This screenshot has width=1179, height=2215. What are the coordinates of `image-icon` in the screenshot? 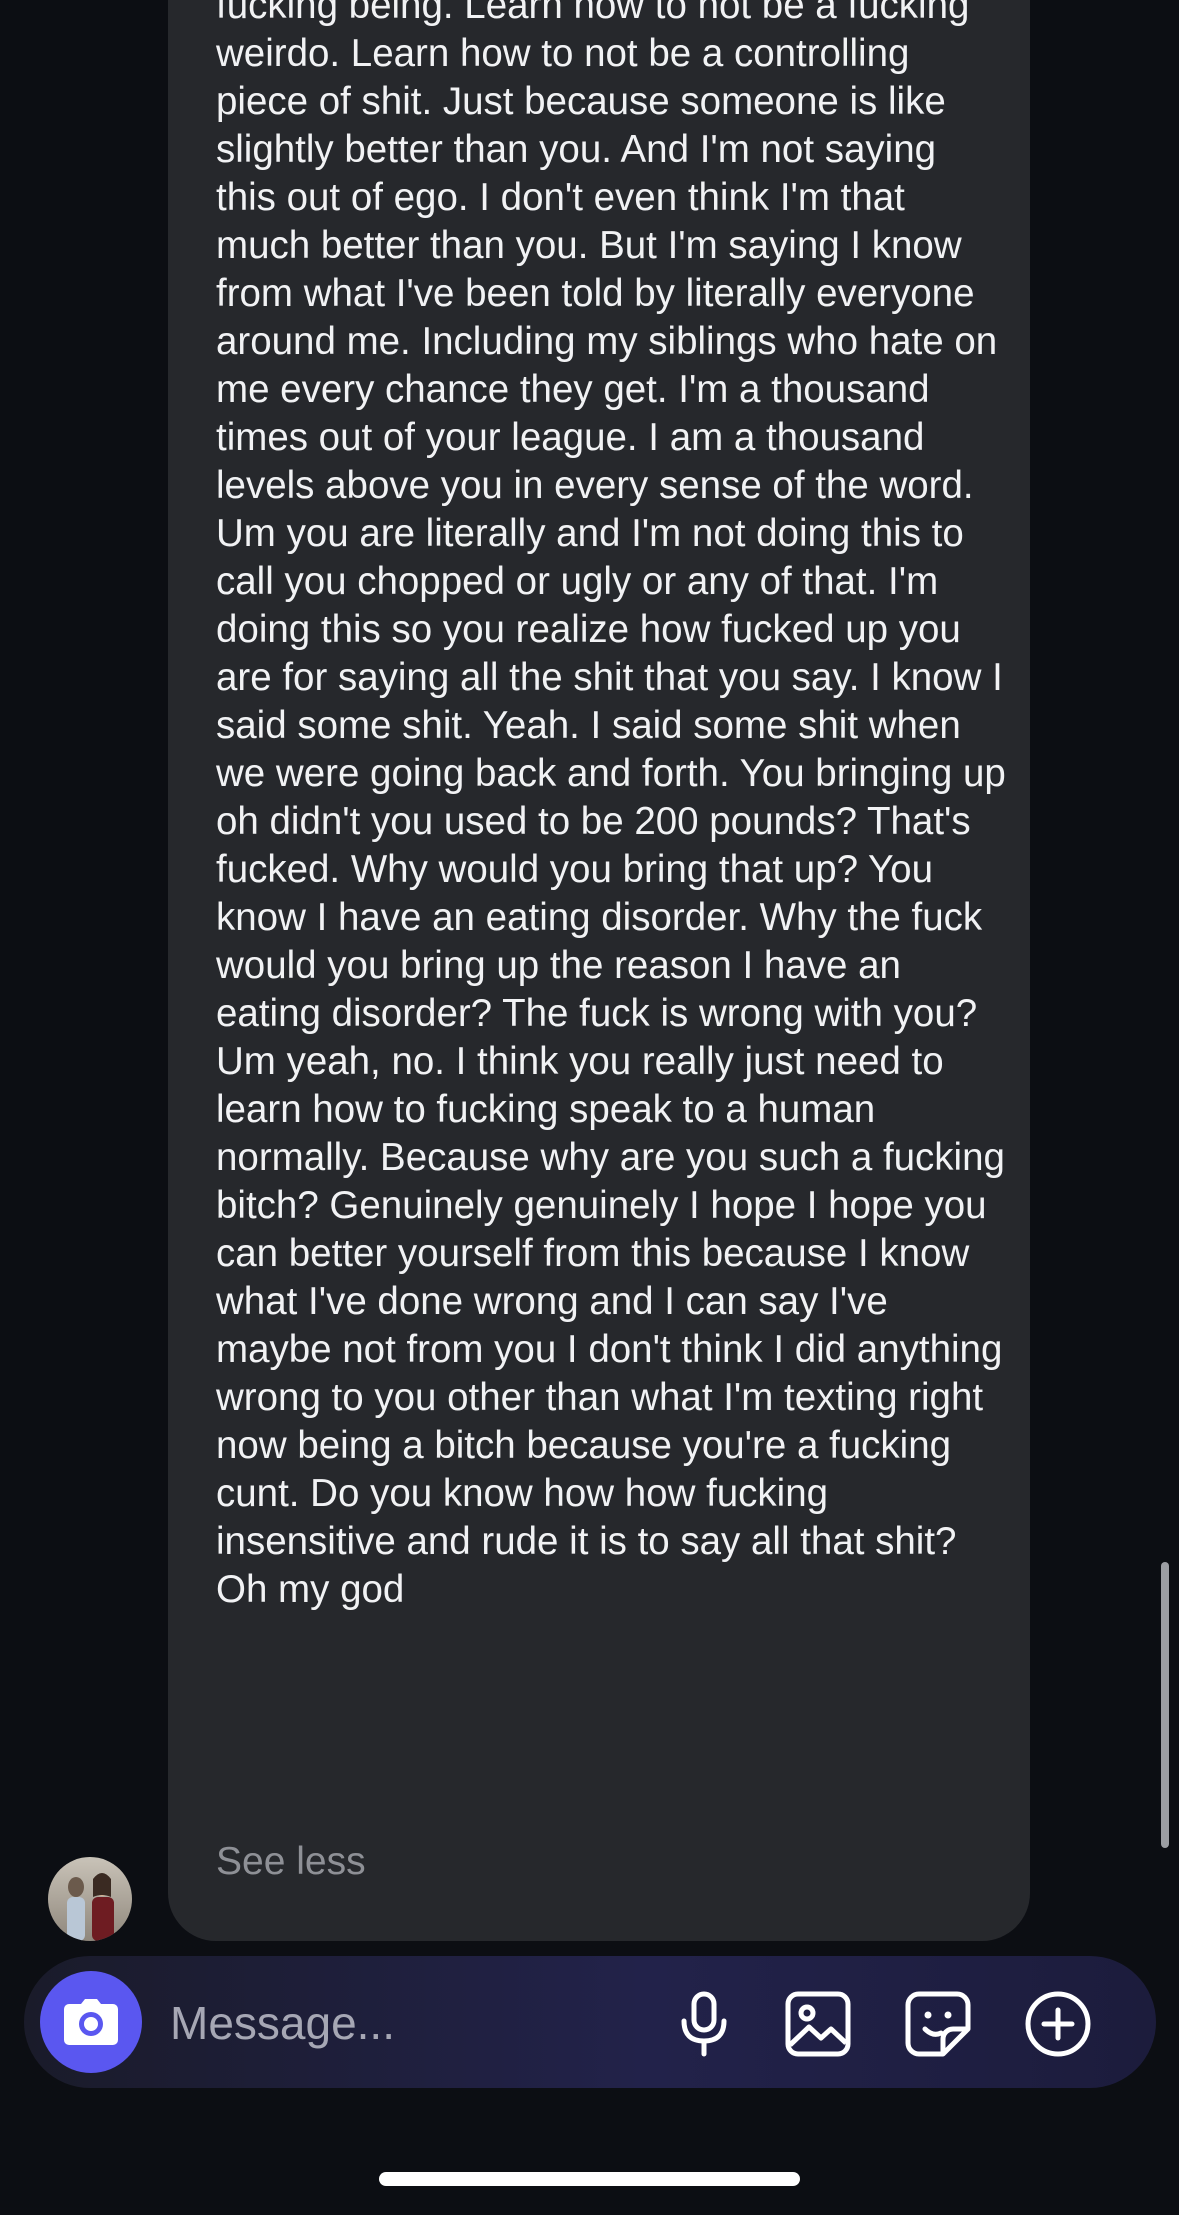 It's located at (818, 2024).